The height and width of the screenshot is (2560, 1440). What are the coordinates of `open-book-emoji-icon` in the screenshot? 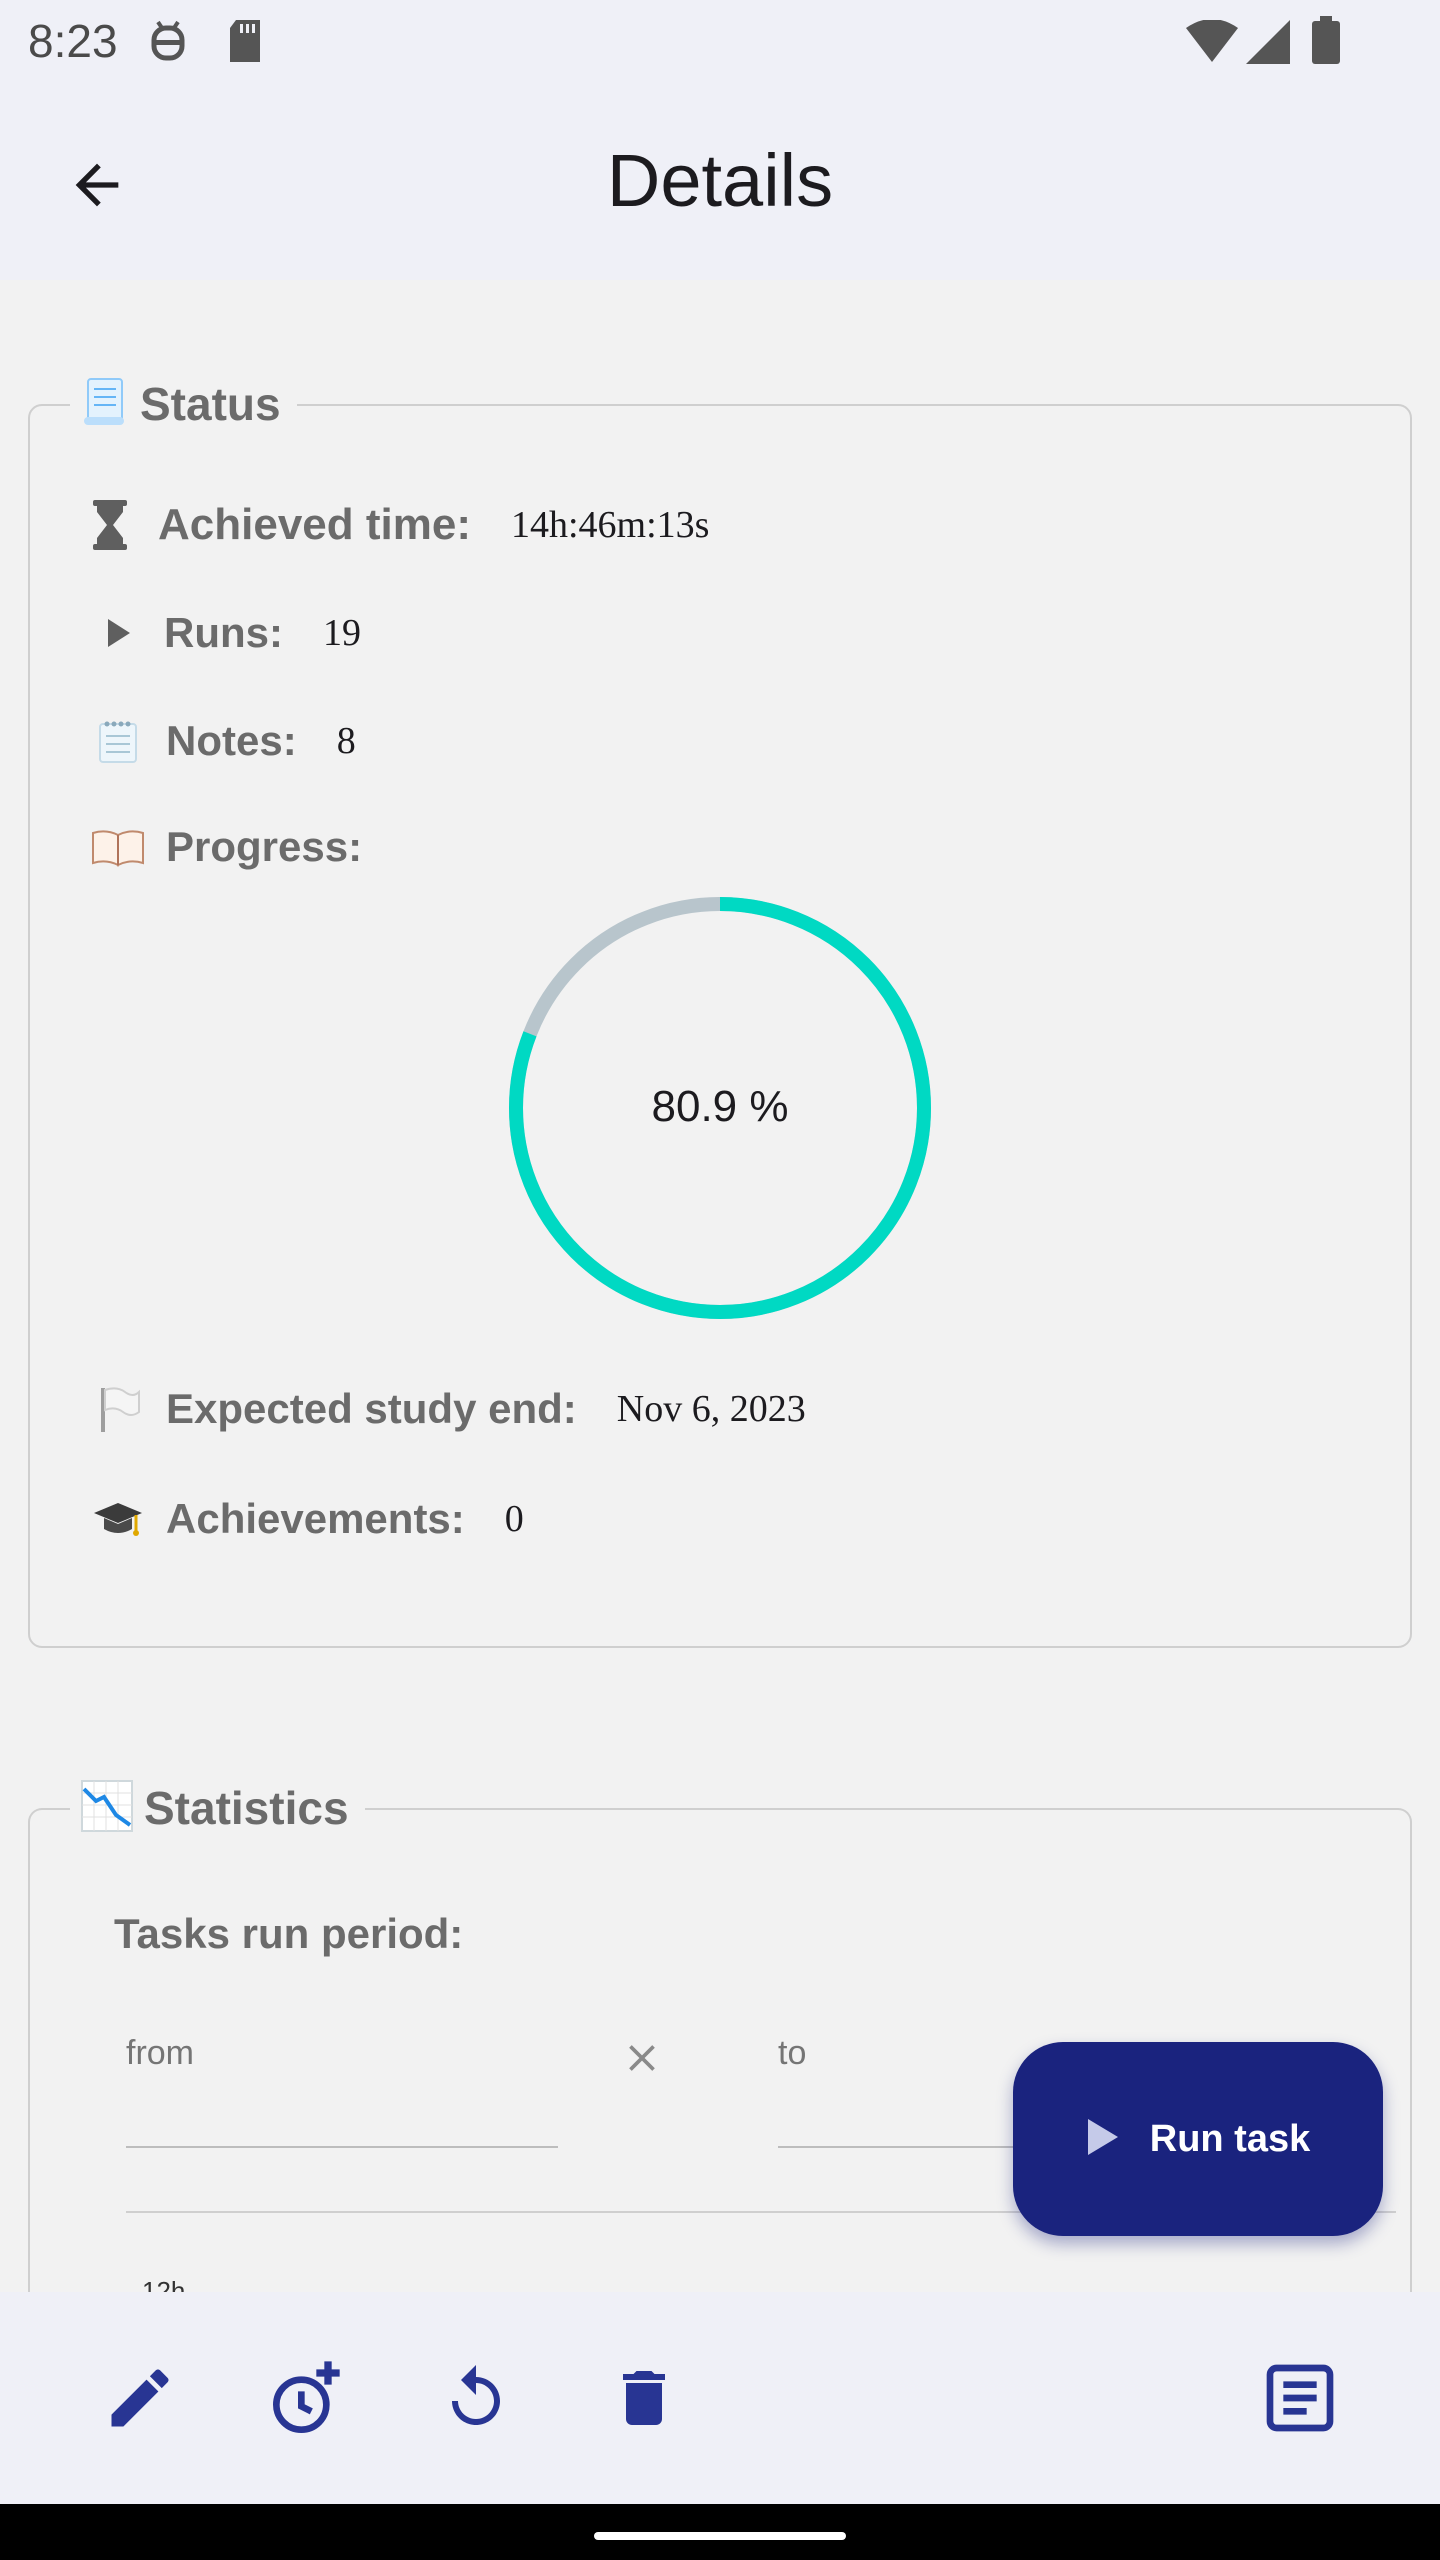 It's located at (118, 847).